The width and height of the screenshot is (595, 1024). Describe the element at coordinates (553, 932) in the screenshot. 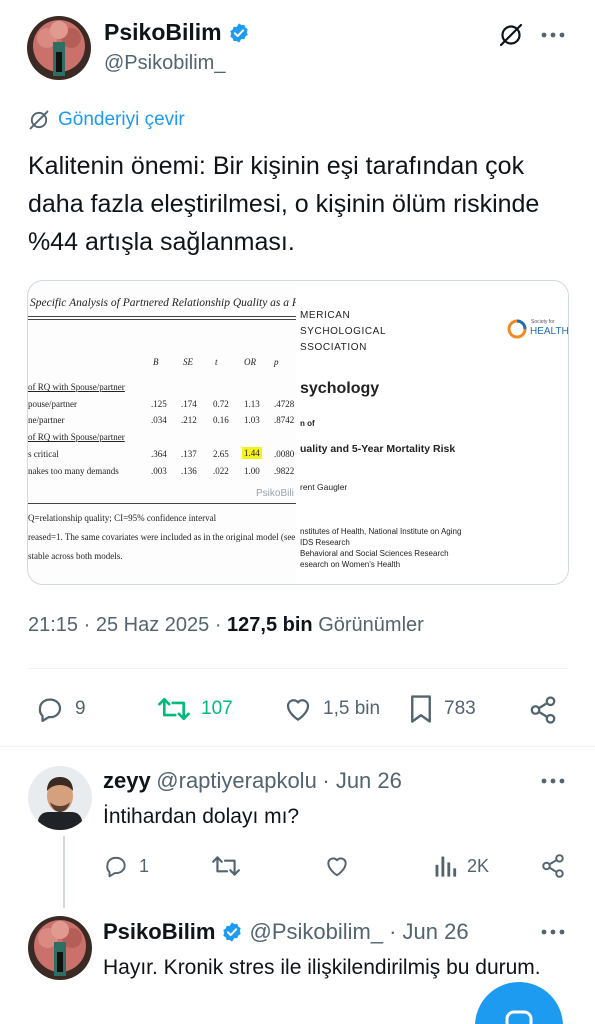

I see `reply2-more-icon` at that location.